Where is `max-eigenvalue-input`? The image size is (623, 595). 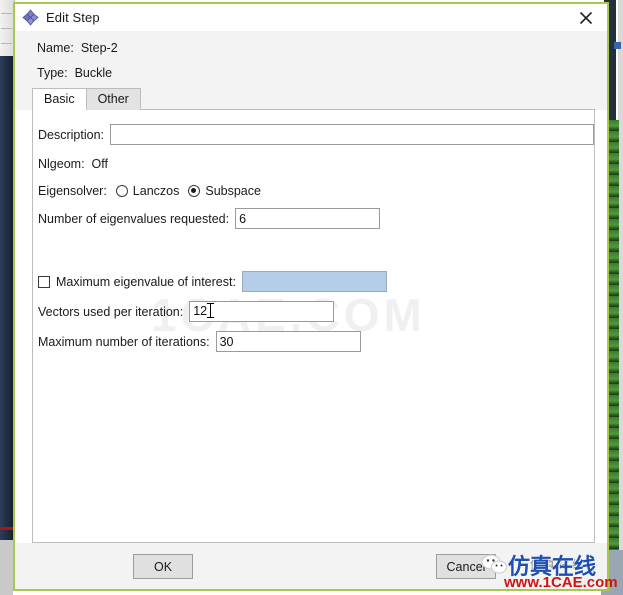
max-eigenvalue-input is located at coordinates (314, 281).